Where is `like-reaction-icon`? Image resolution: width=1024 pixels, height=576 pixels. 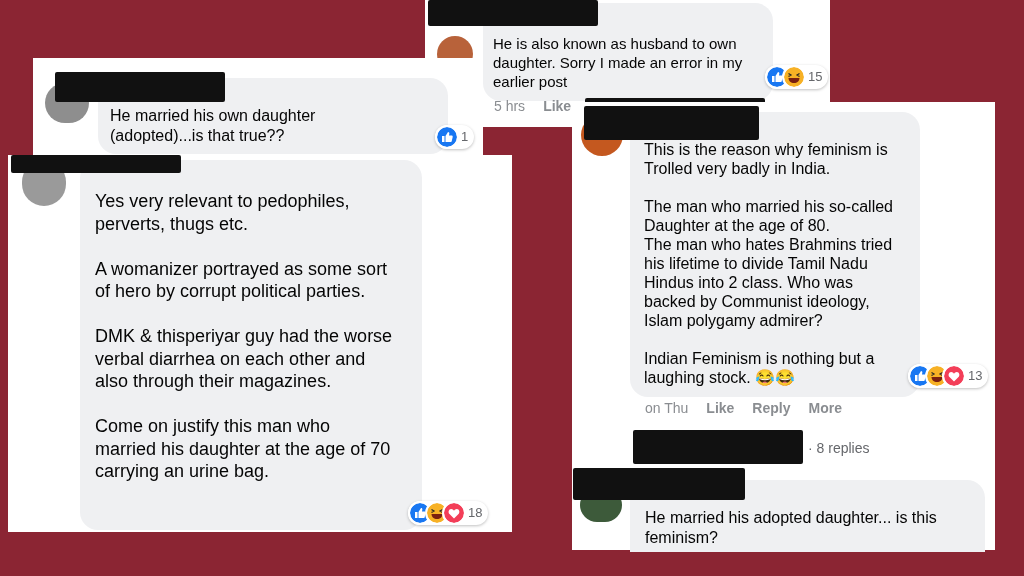
like-reaction-icon is located at coordinates (447, 137).